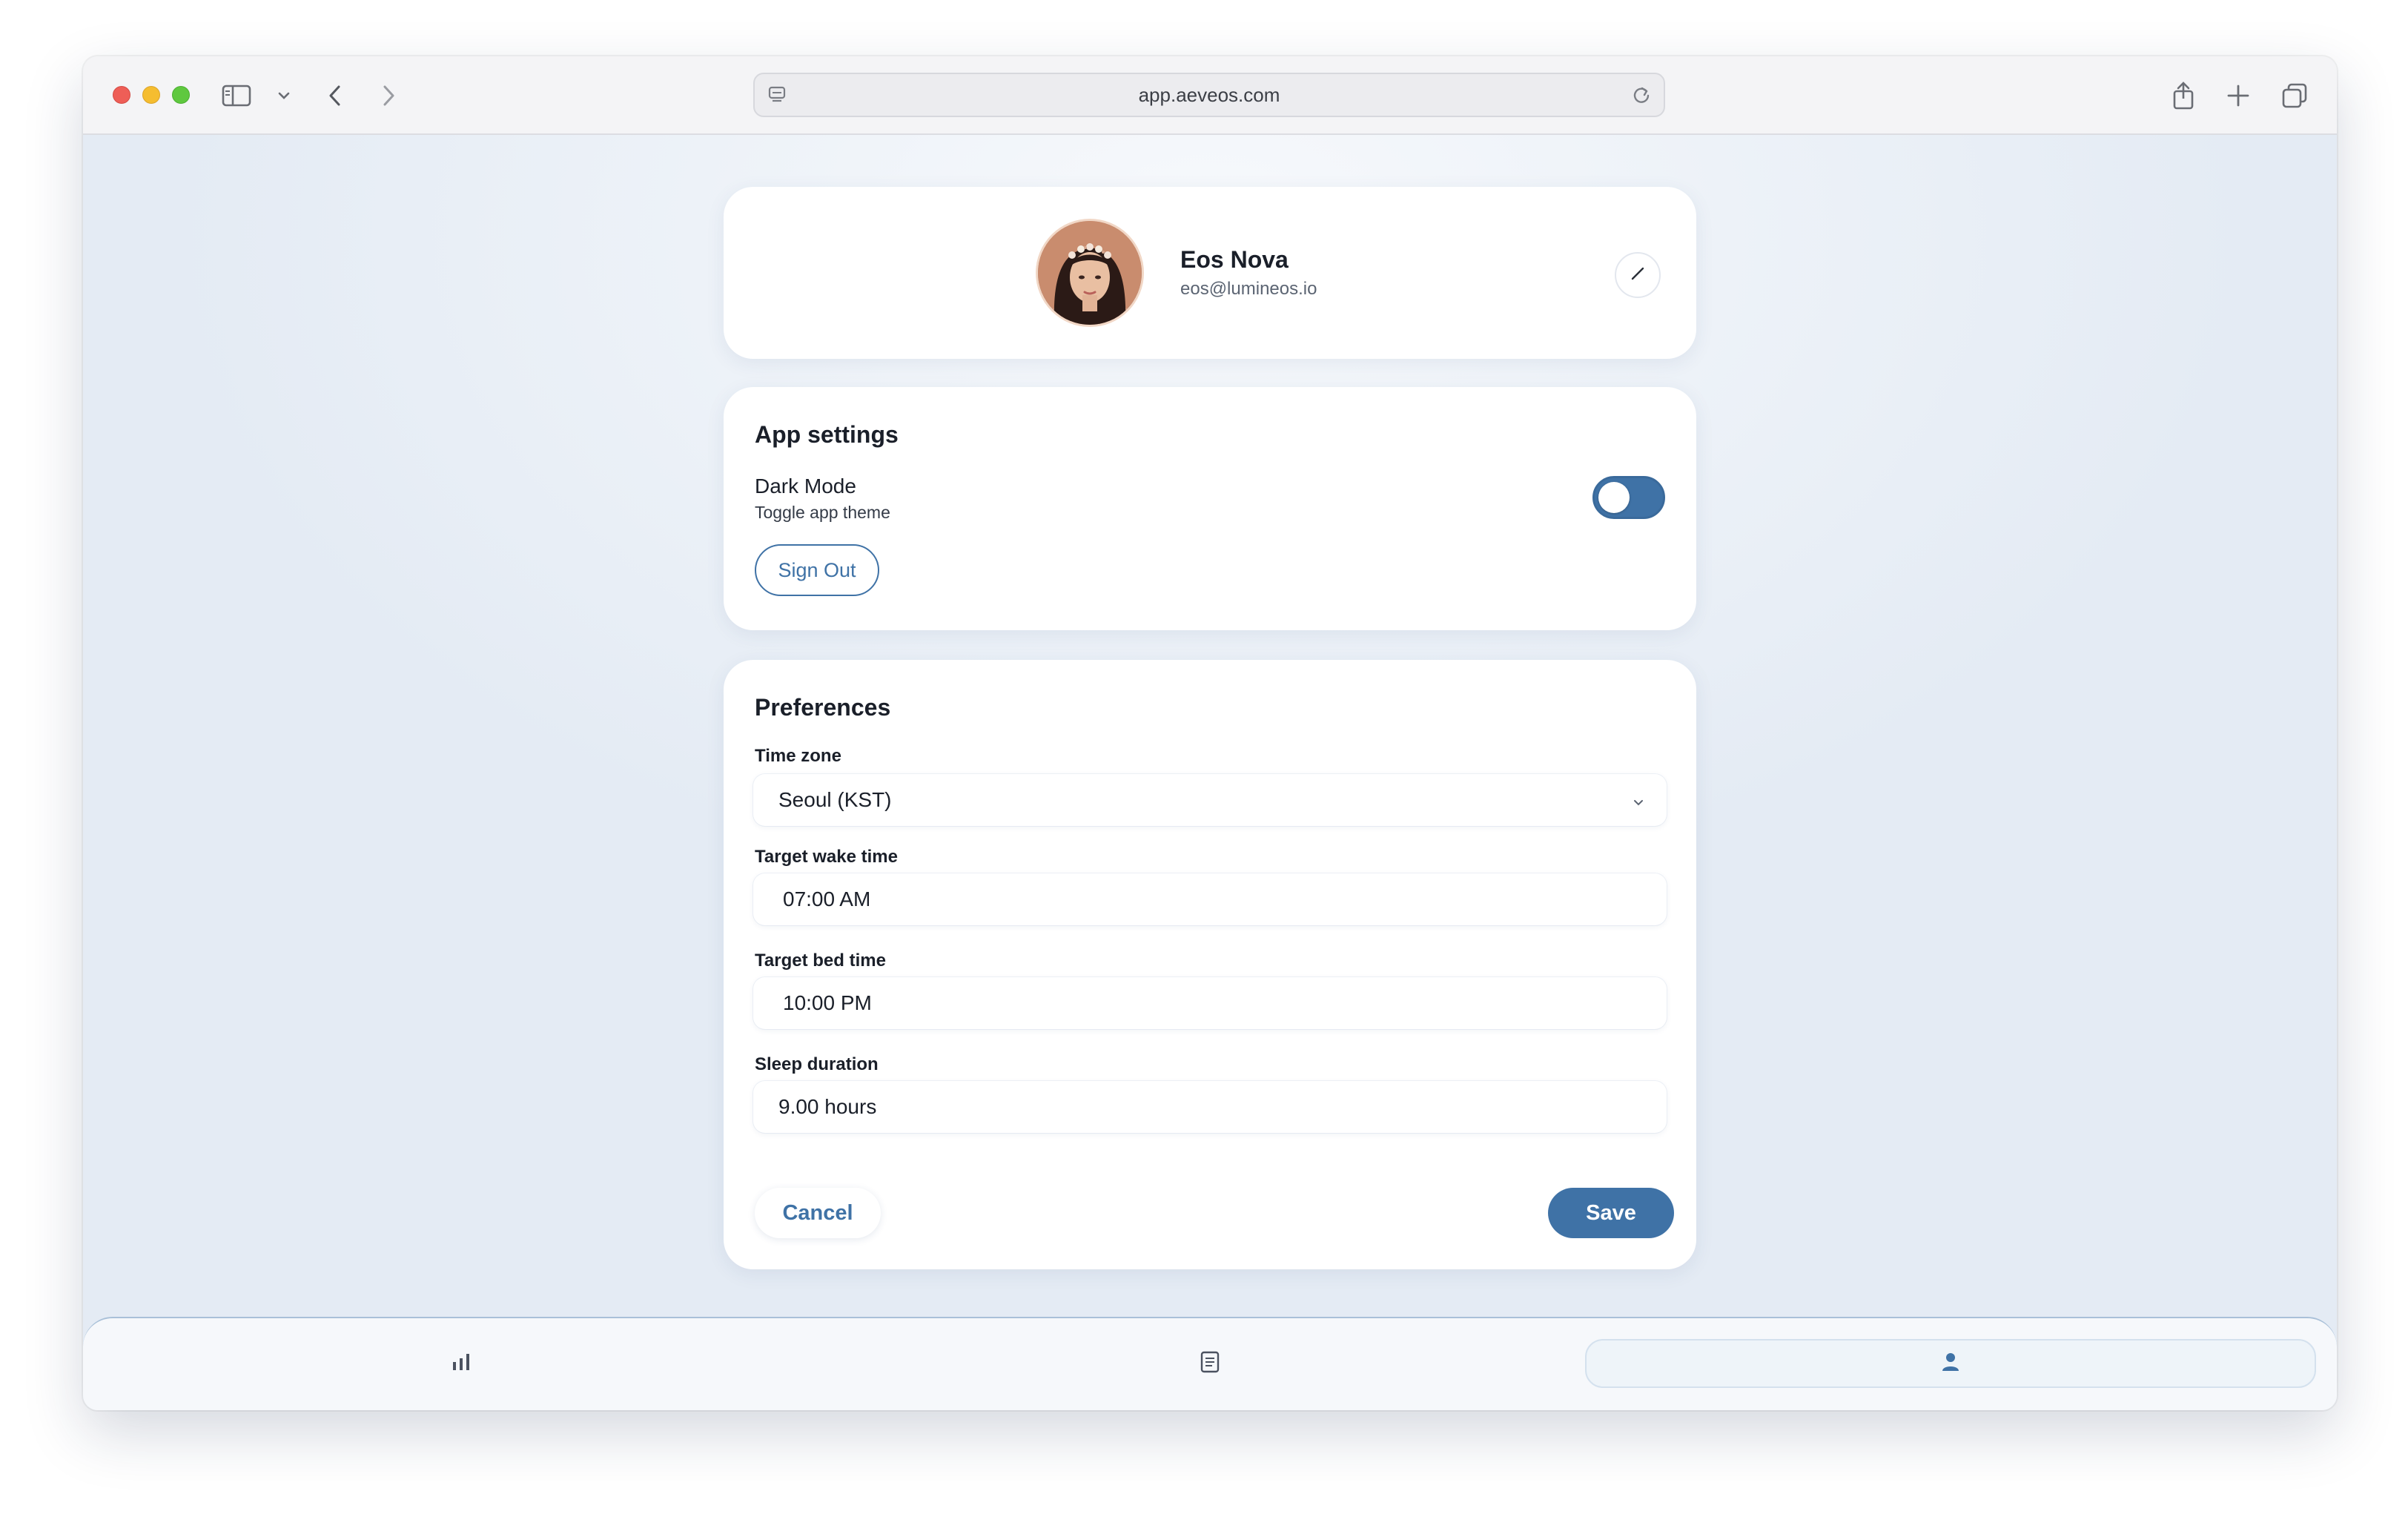 This screenshot has height=1514, width=2408. Describe the element at coordinates (1234, 259) in the screenshot. I see `profile-name: Eos Nova` at that location.